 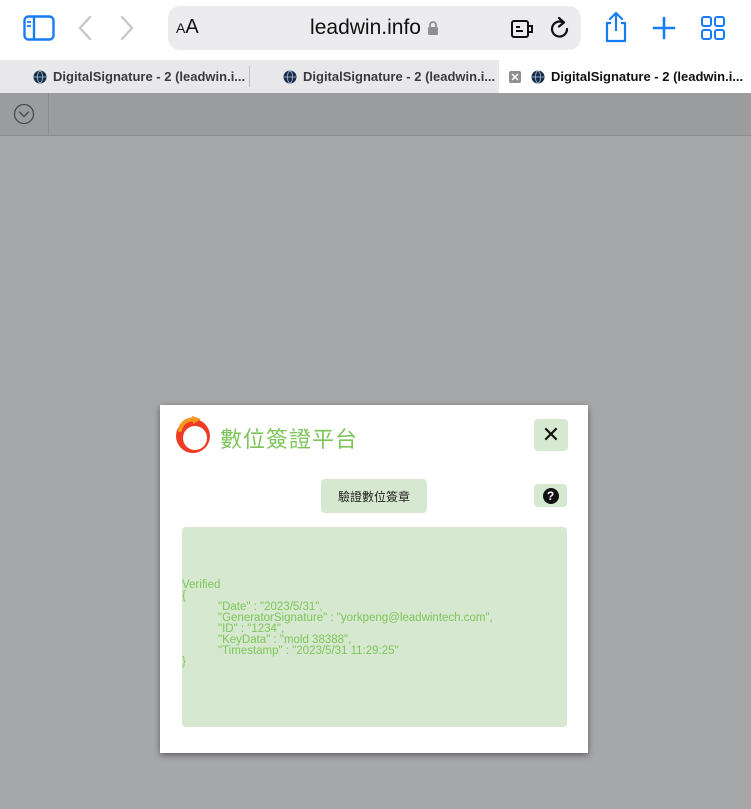 What do you see at coordinates (193, 434) in the screenshot?
I see `platform-logo-icon` at bounding box center [193, 434].